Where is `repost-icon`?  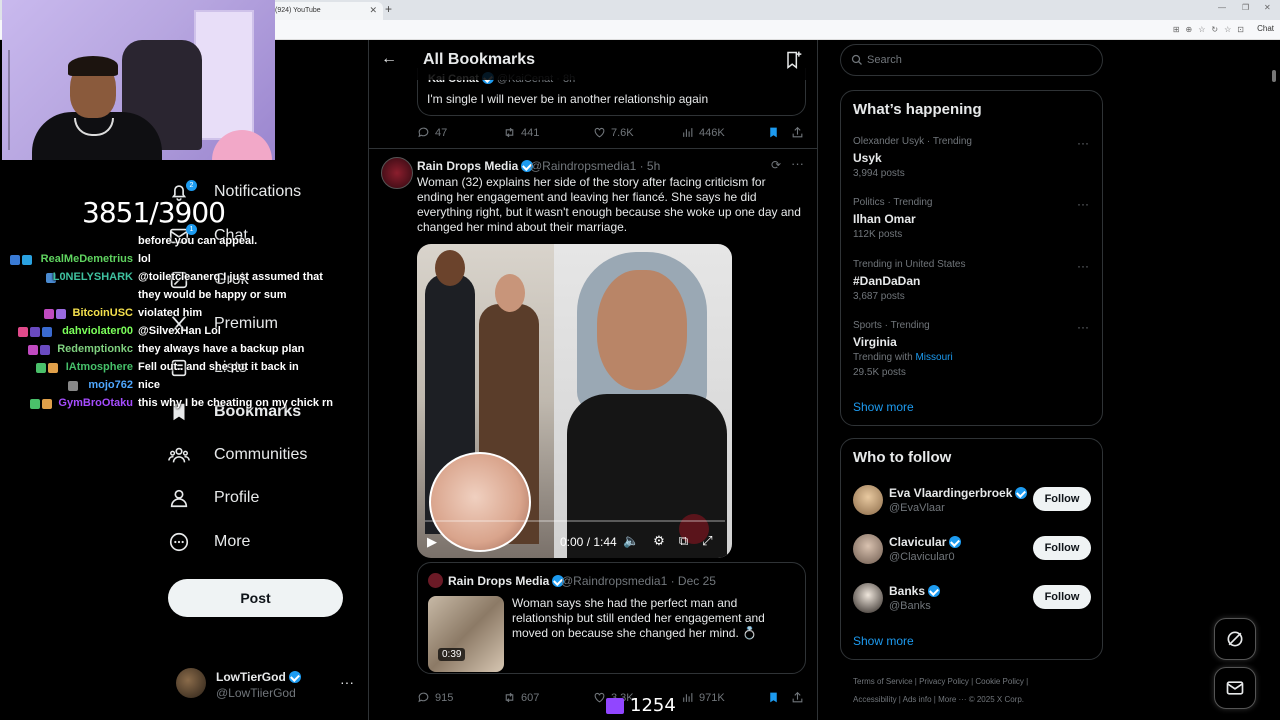 repost-icon is located at coordinates (509, 132).